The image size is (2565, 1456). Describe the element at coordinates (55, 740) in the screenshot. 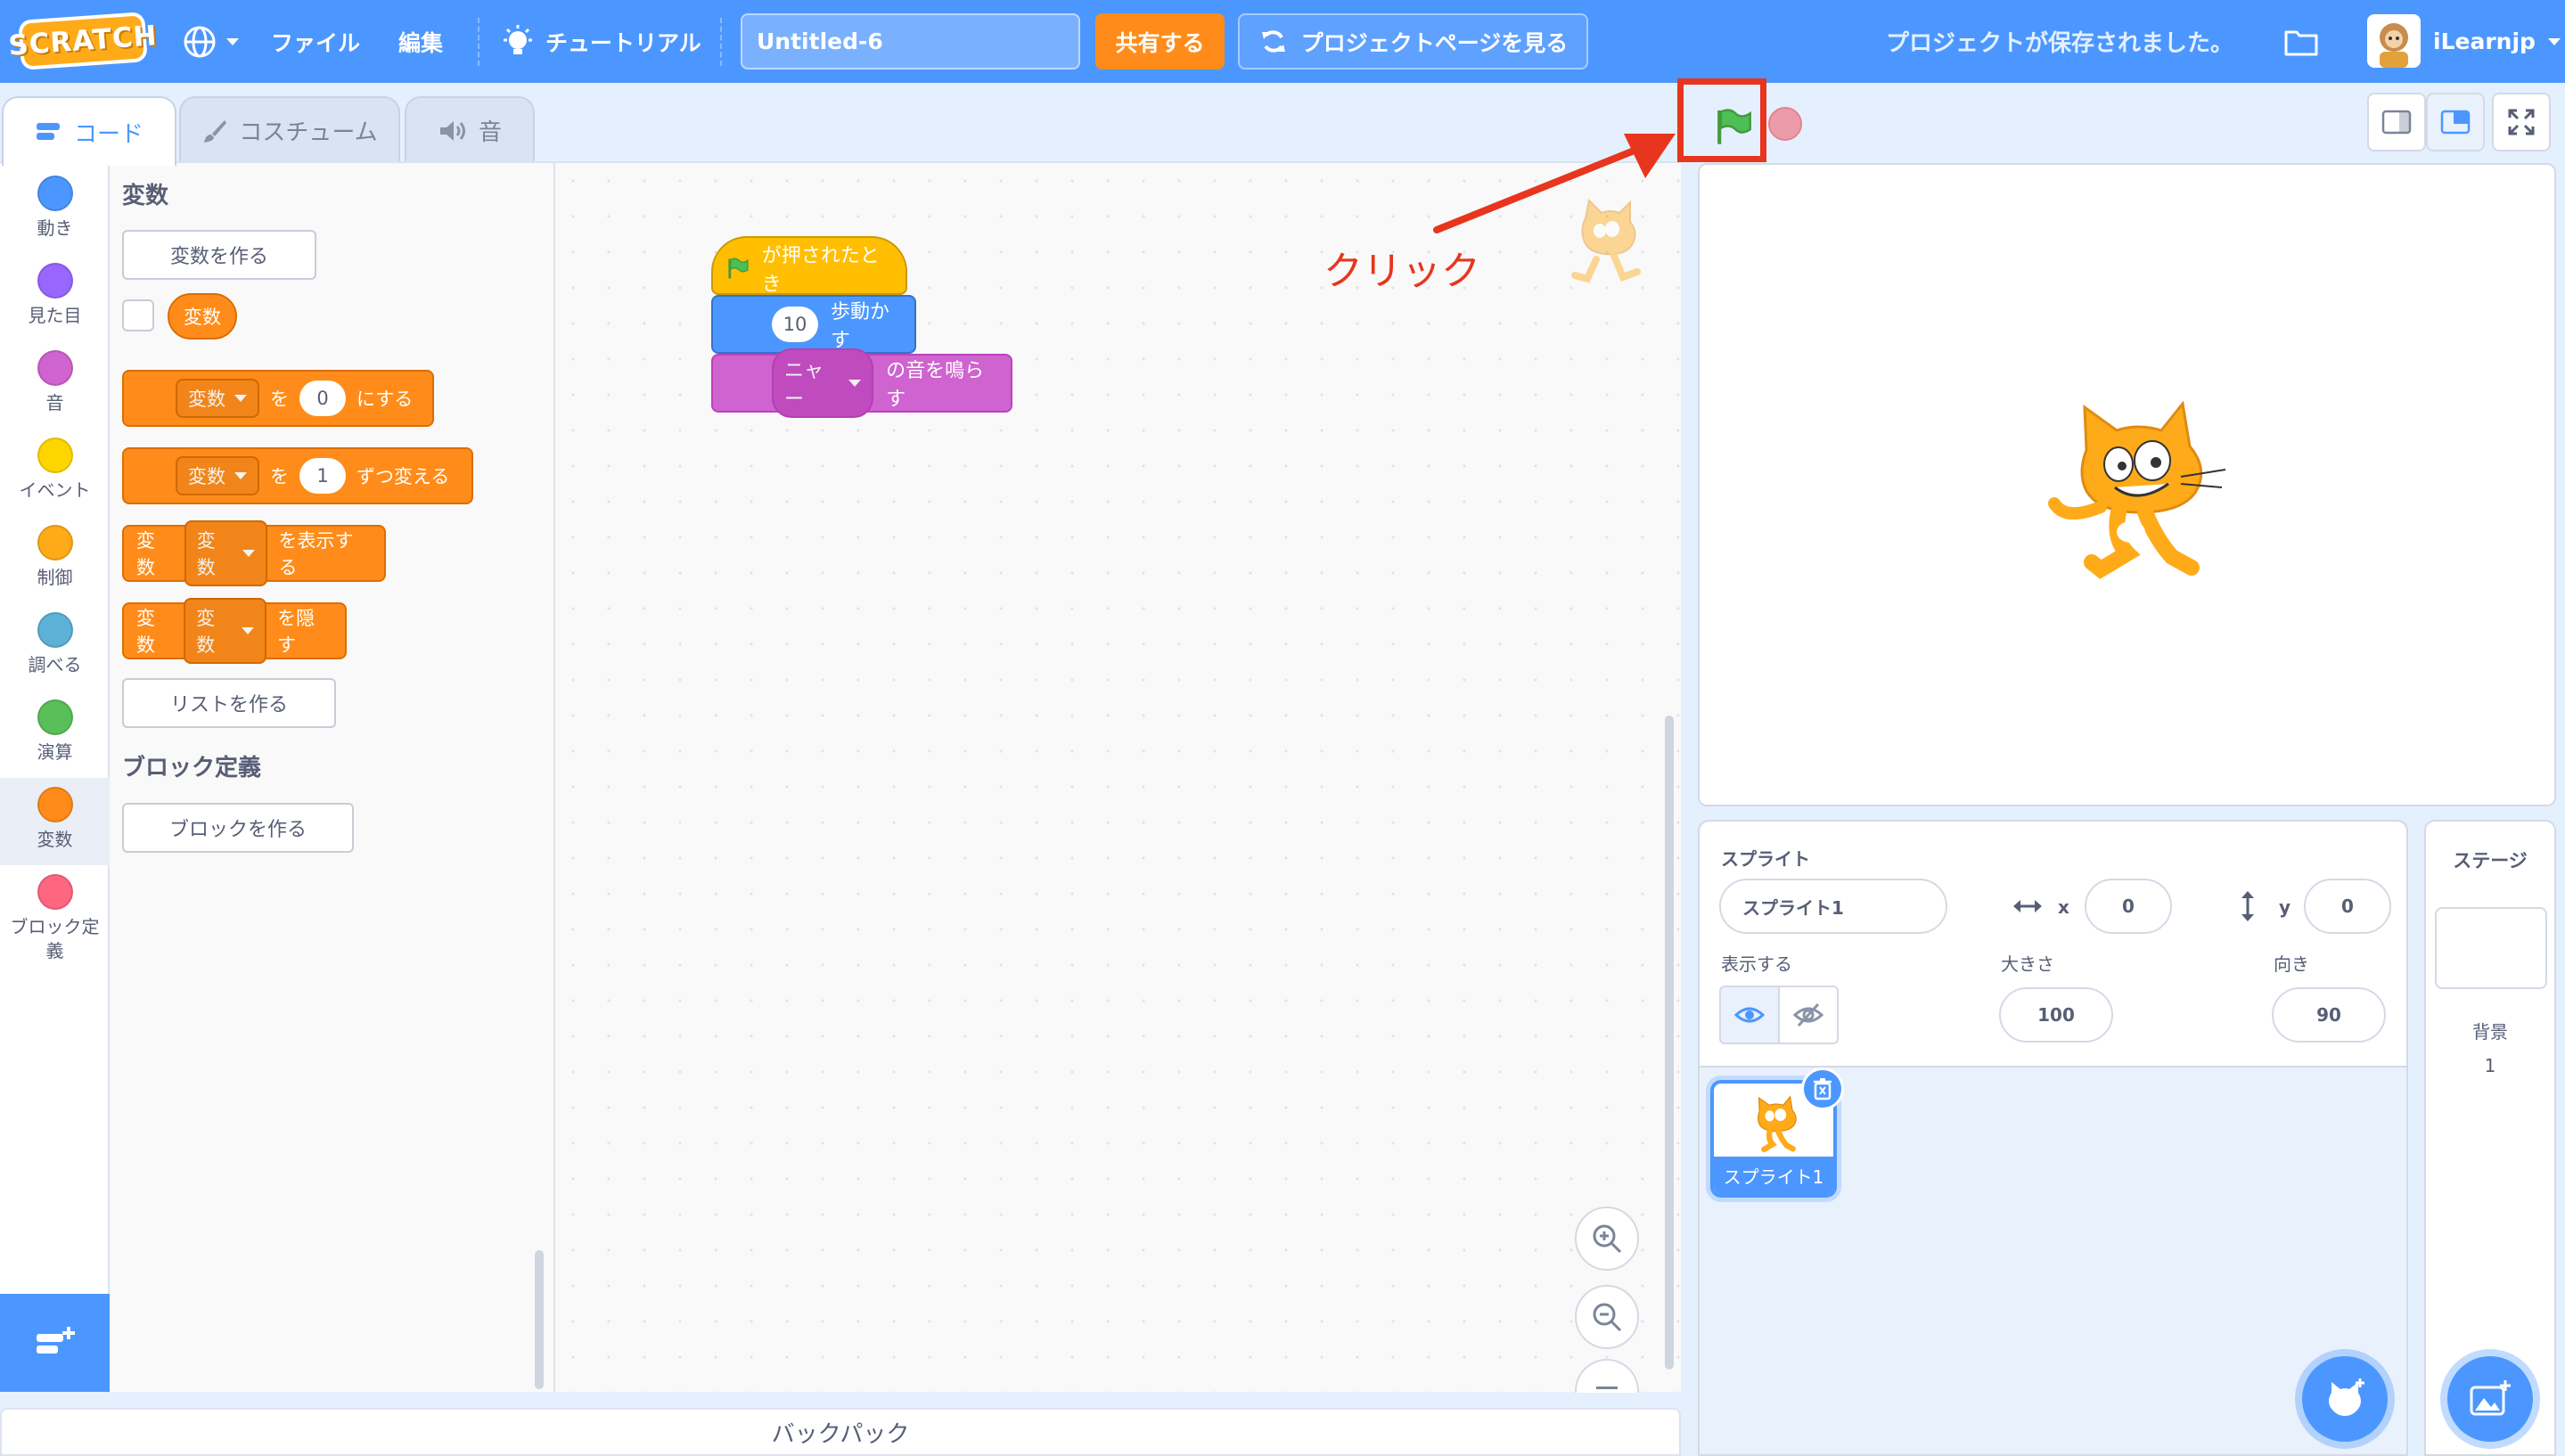

I see `category-operators: 演算` at that location.